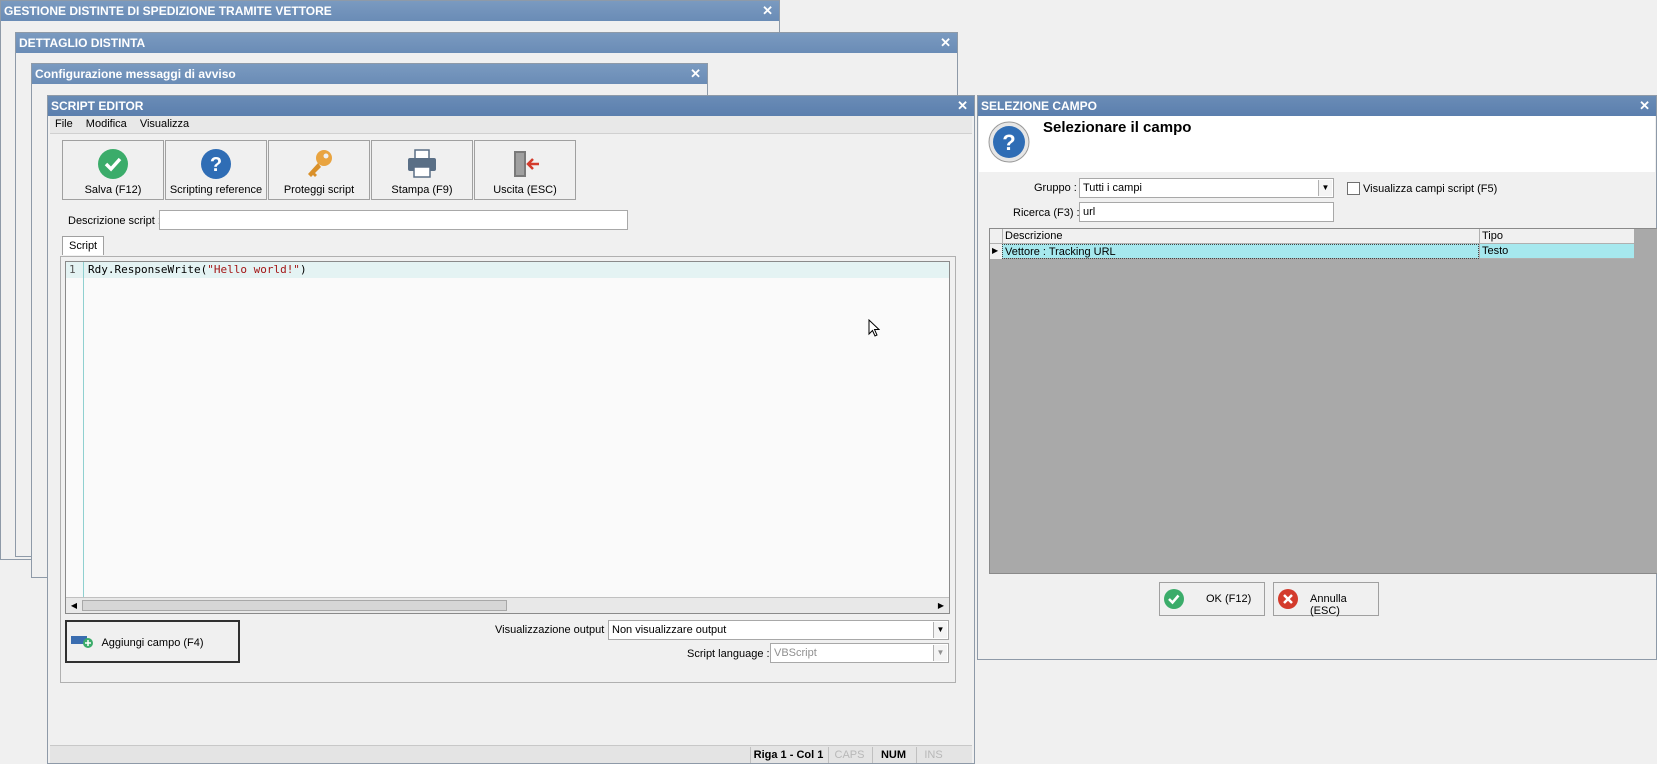  What do you see at coordinates (319, 190) in the screenshot?
I see `protect-script-label: Proteggi script` at bounding box center [319, 190].